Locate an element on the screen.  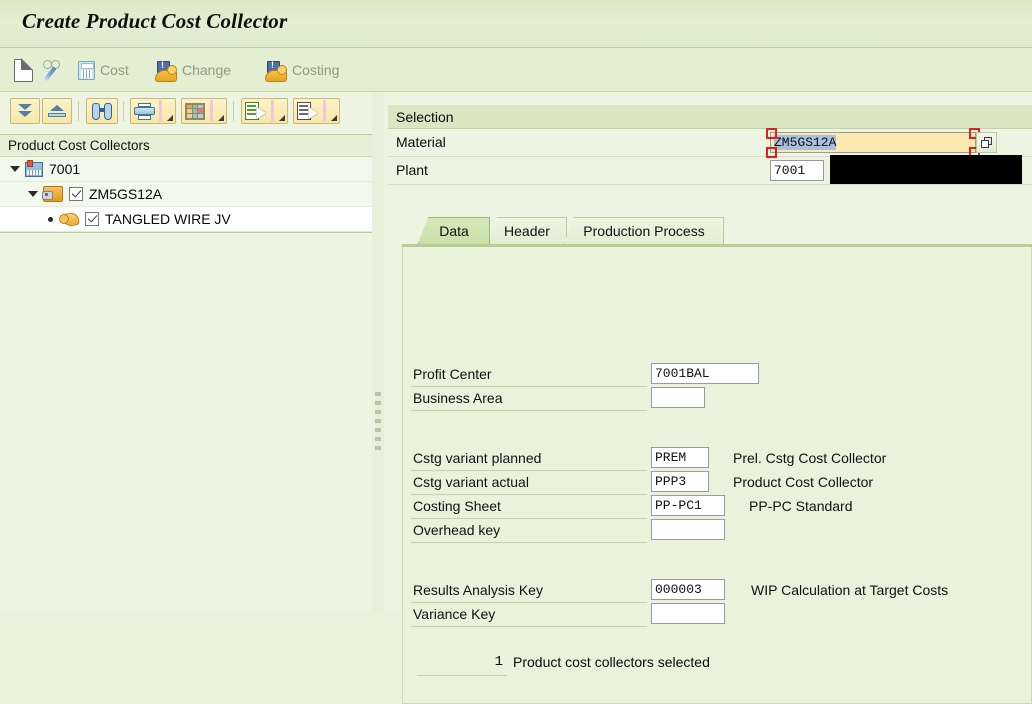
tree-row: 7001 is located at coordinates (186, 169).